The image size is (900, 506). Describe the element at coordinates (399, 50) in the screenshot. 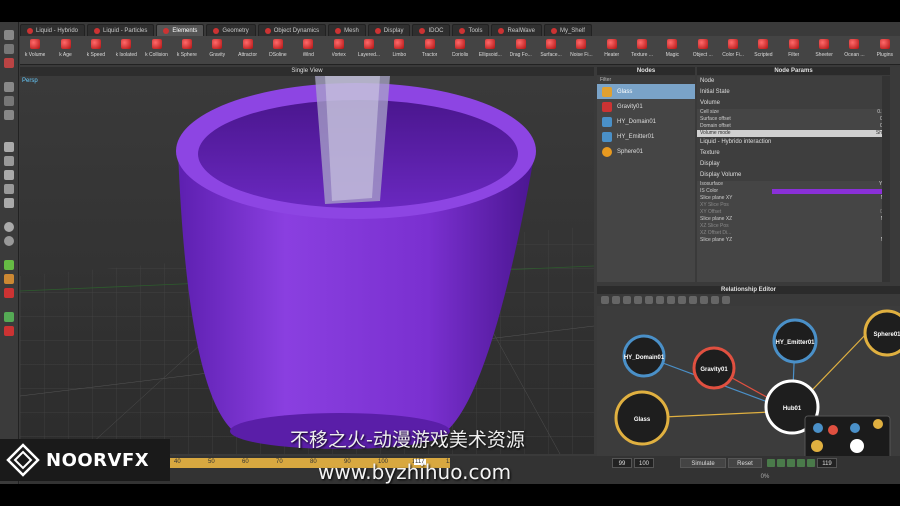

I see `shelf-tool-12: Limbo` at that location.